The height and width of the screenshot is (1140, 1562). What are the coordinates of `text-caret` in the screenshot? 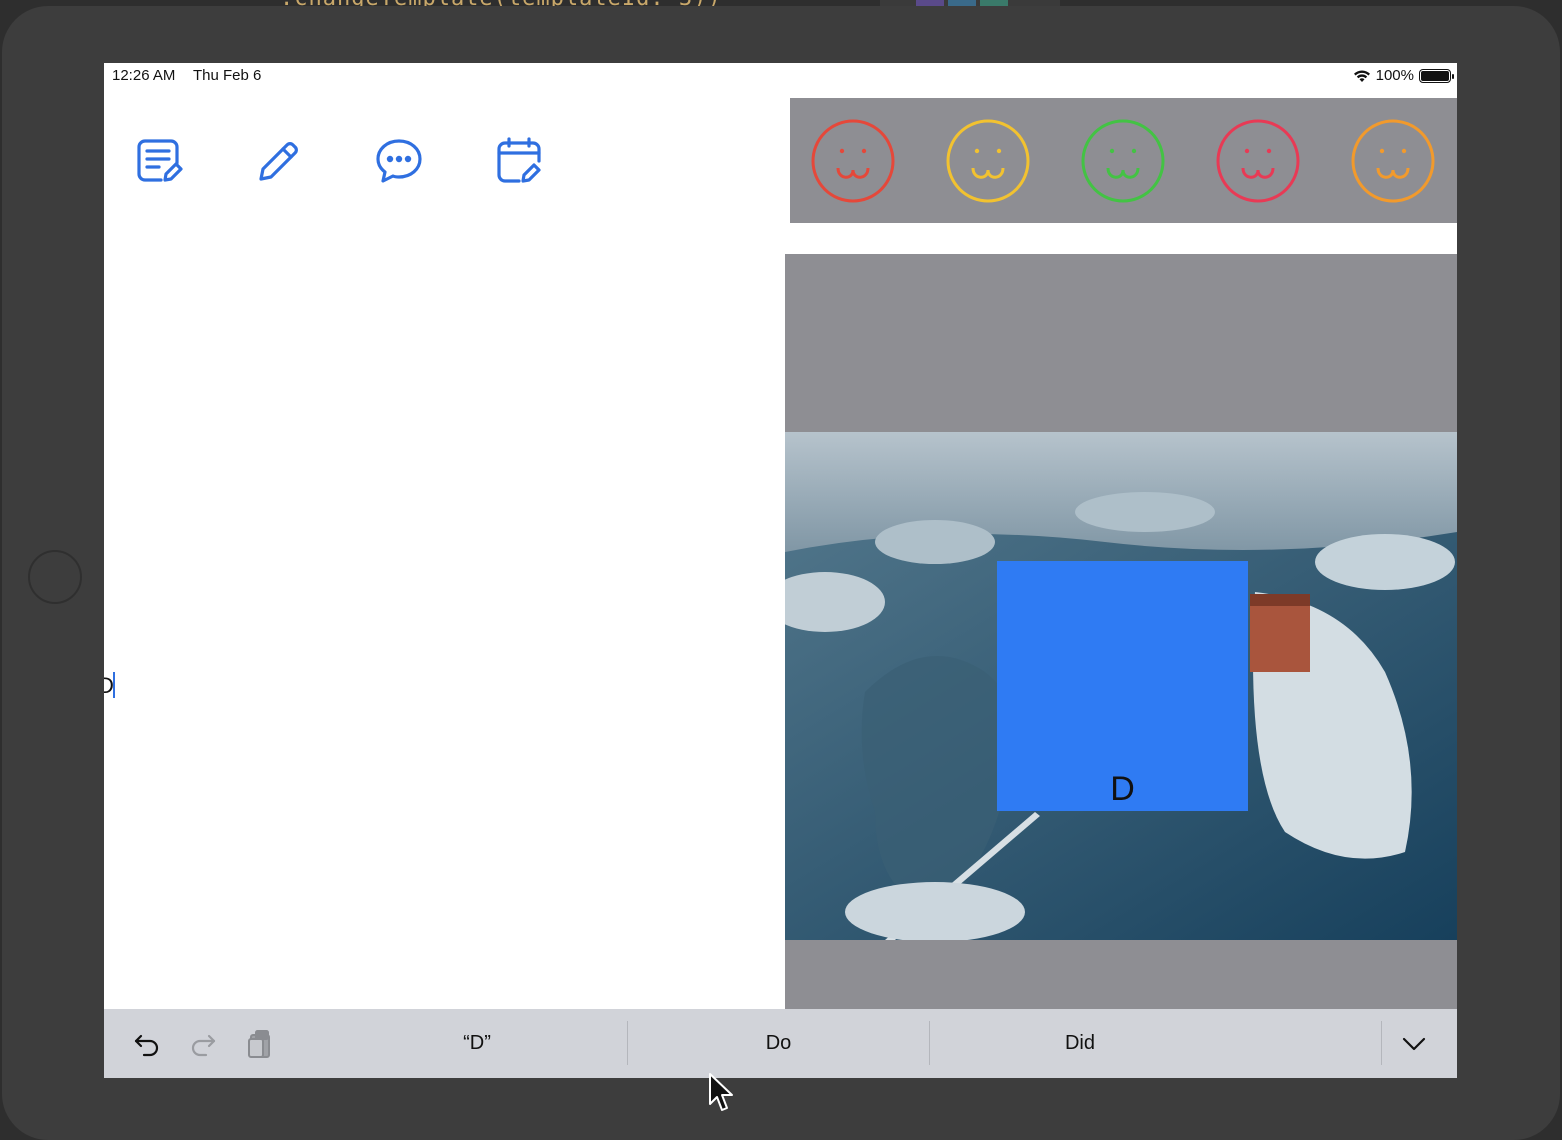 It's located at (114, 685).